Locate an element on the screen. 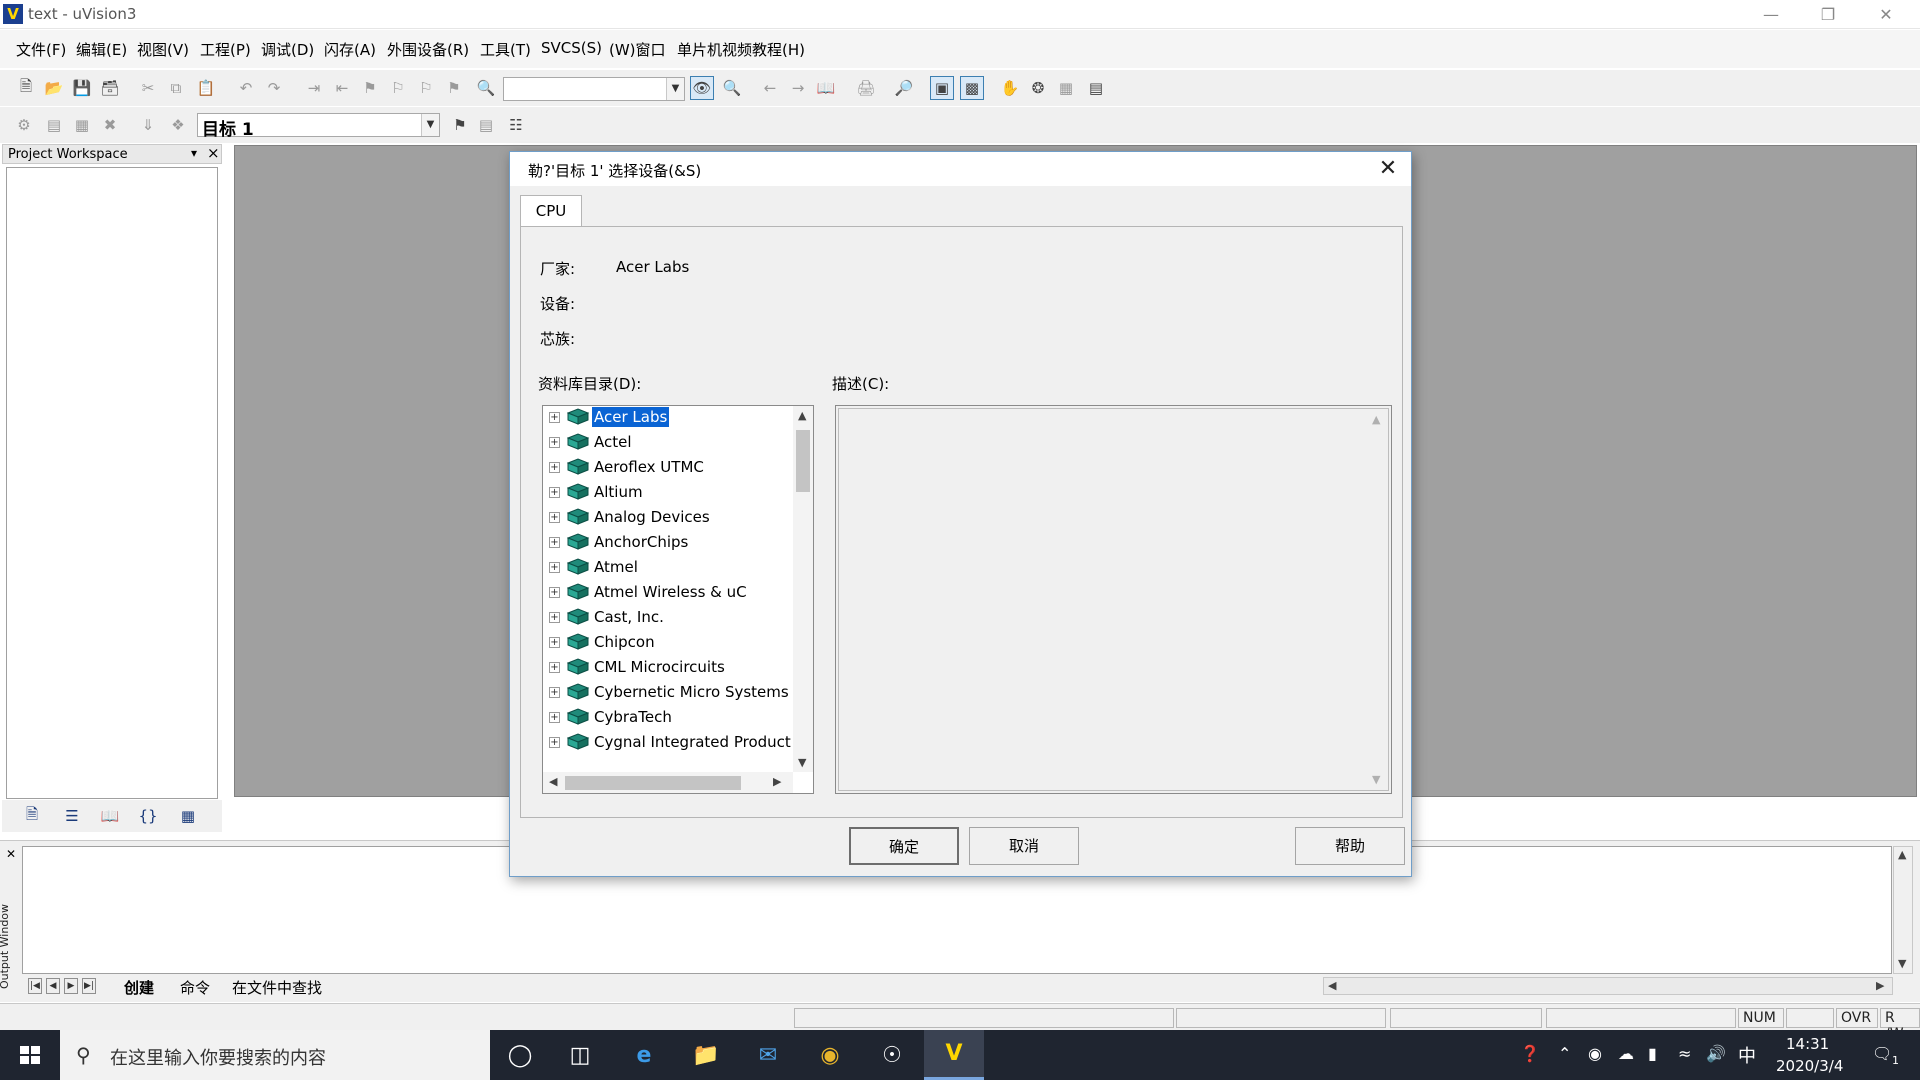 Image resolution: width=1920 pixels, height=1084 pixels. workspace-close-icon: × is located at coordinates (213, 153).